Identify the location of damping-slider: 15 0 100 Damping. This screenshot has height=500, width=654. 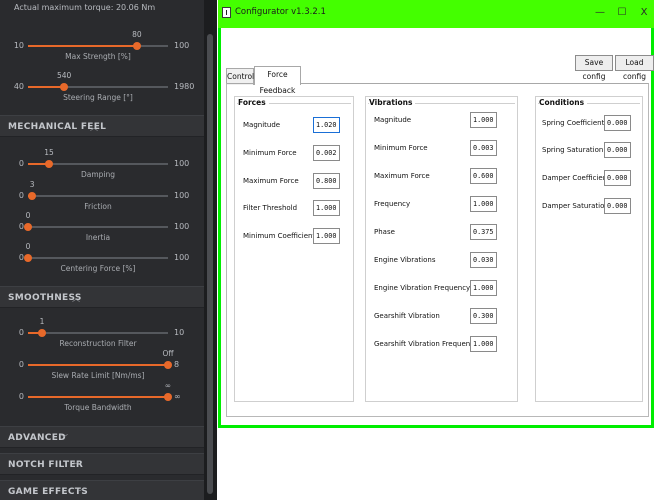
(102, 165).